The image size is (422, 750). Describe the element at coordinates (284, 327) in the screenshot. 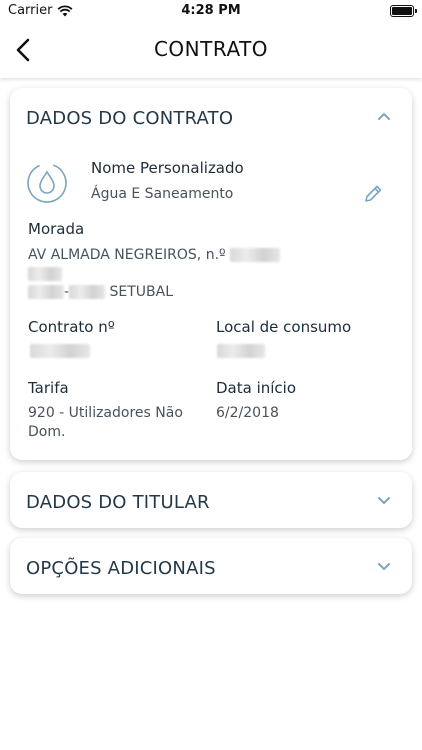

I see `consumption-place-label: Local de consumo` at that location.